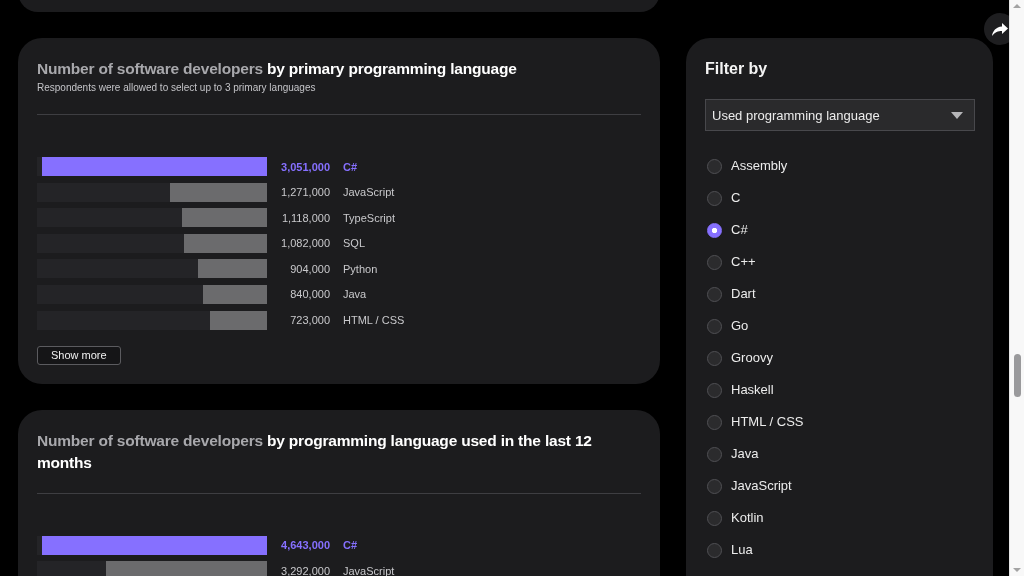 The image size is (1024, 576). Describe the element at coordinates (743, 294) in the screenshot. I see `option-label: Dart` at that location.